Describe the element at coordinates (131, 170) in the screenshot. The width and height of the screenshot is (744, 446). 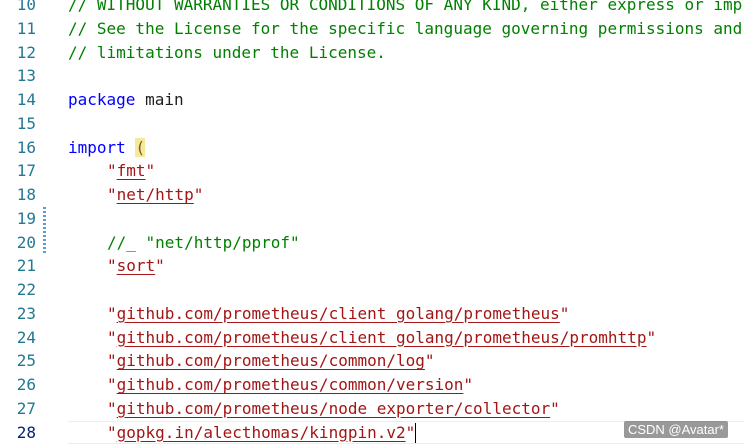
I see `import-path: fmt` at that location.